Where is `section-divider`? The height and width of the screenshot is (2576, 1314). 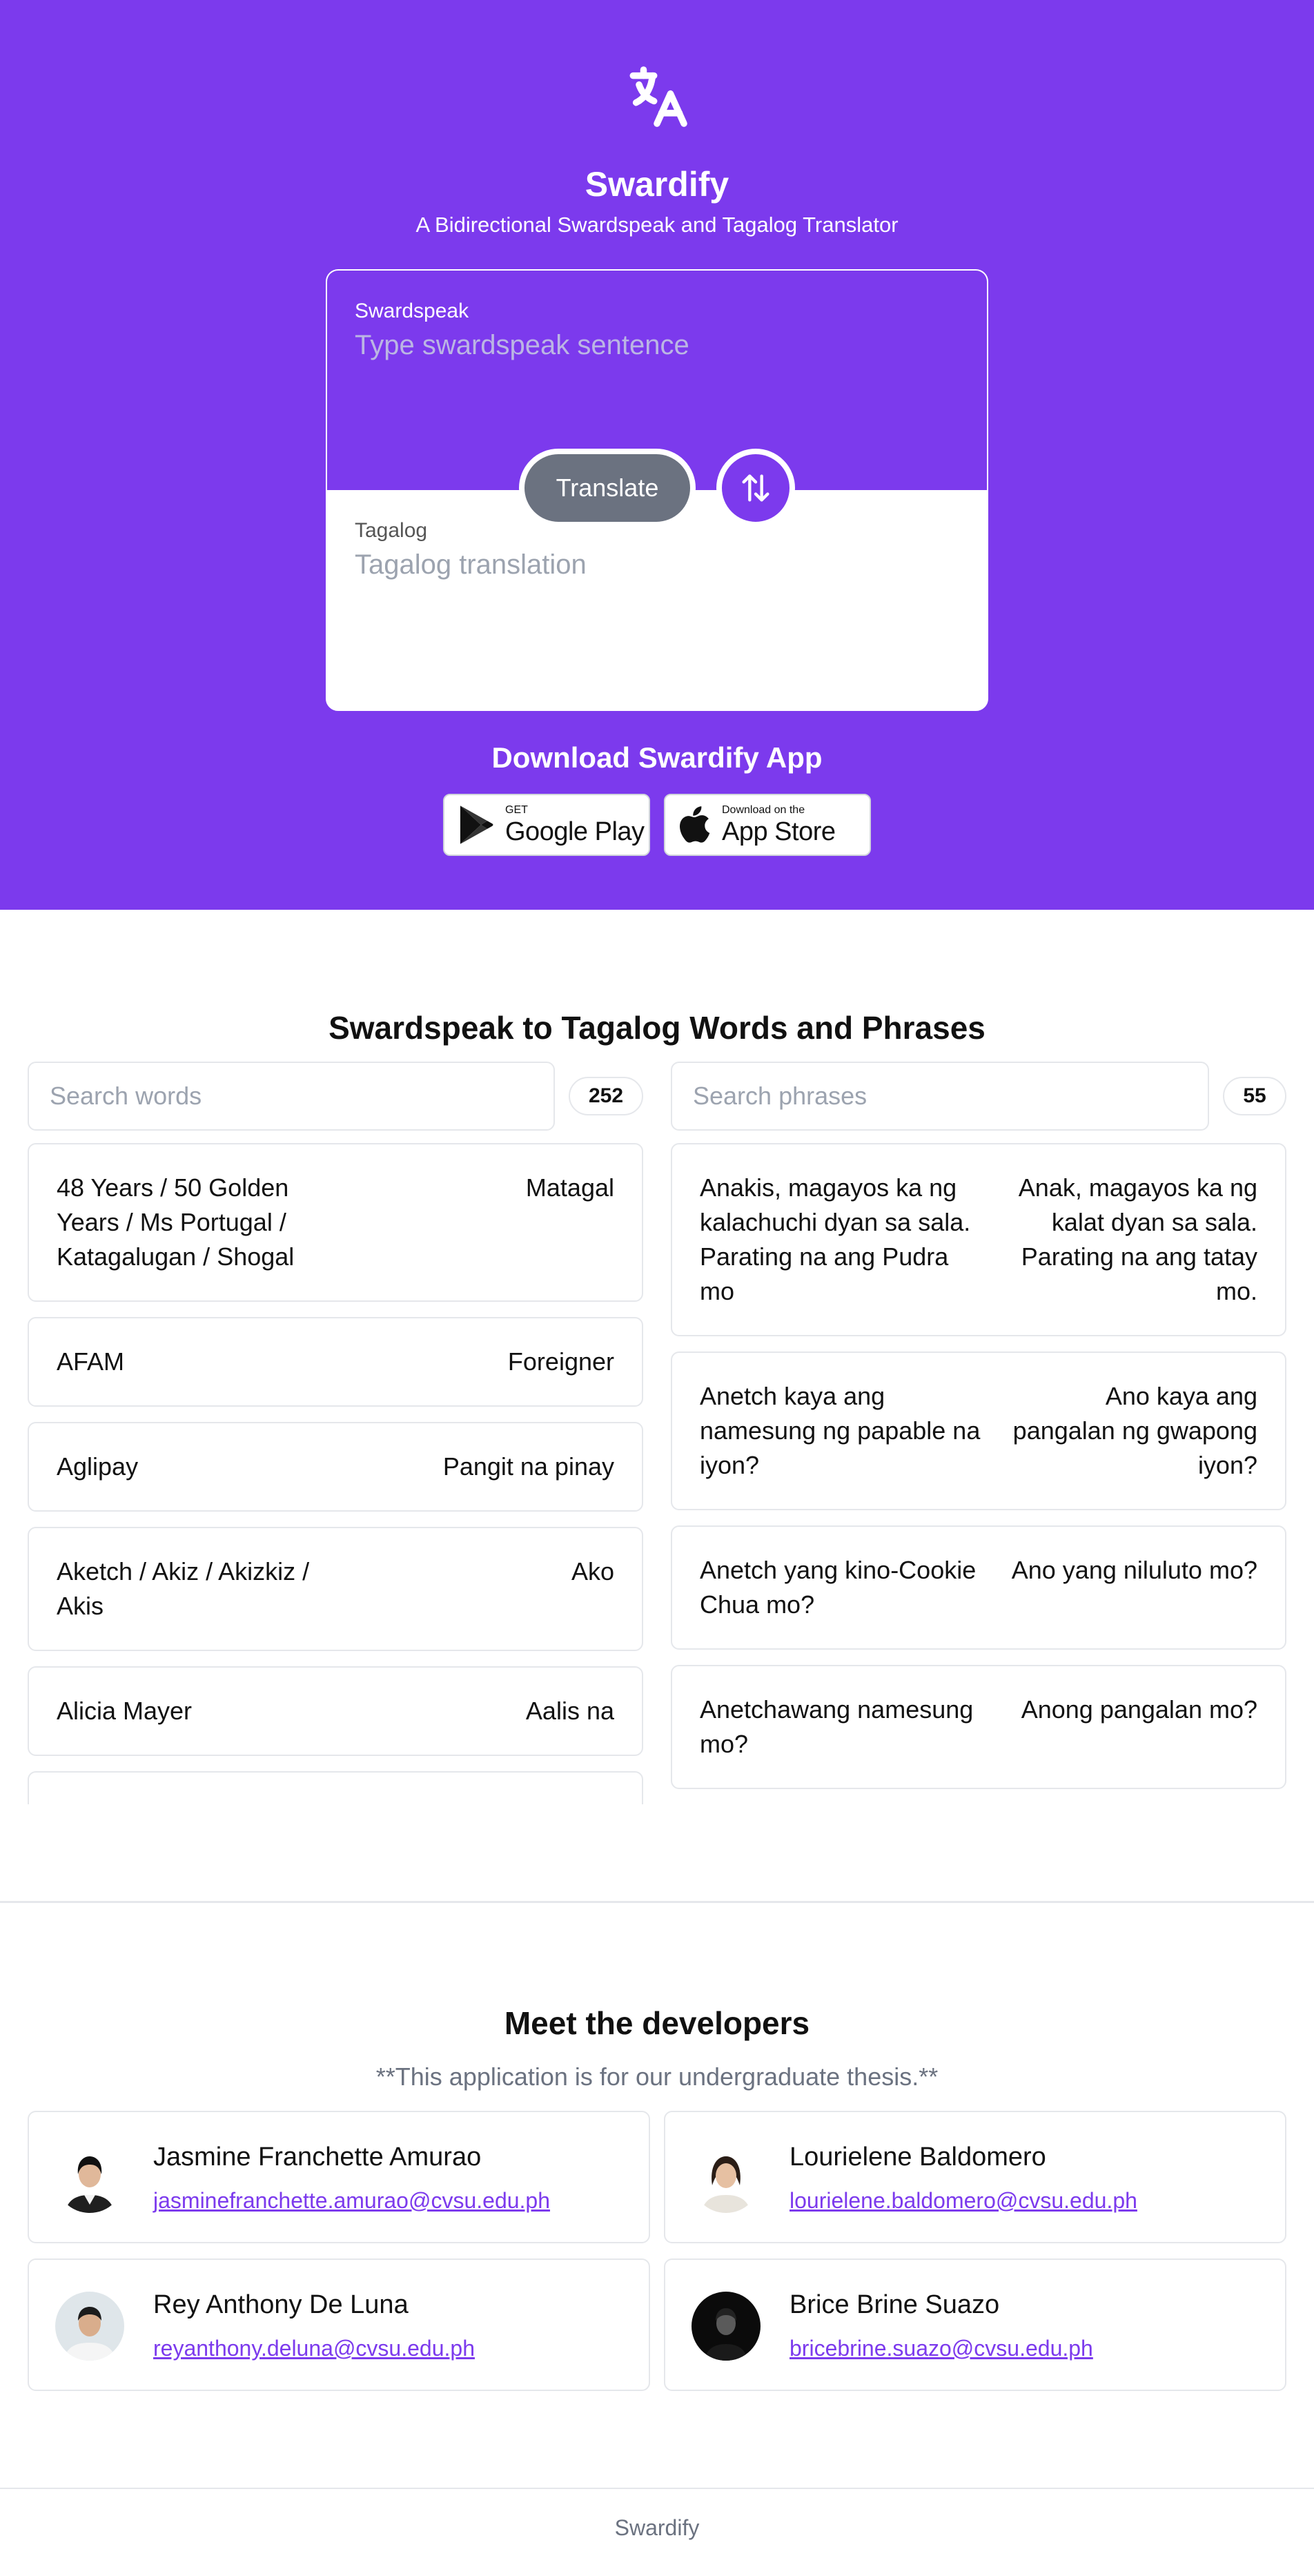 section-divider is located at coordinates (657, 1902).